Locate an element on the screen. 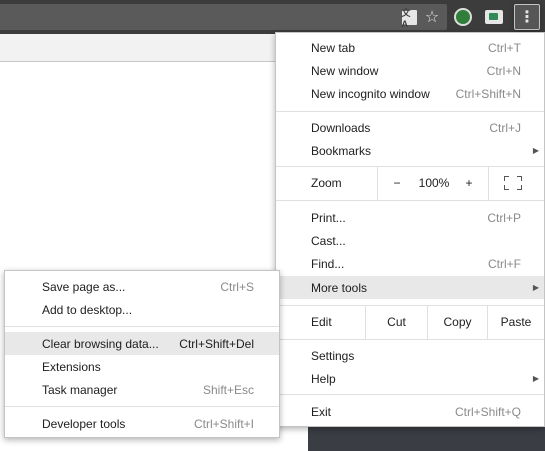 The width and height of the screenshot is (545, 451). submenu-item-task-manager: Task manager Shift+Esc is located at coordinates (142, 389).